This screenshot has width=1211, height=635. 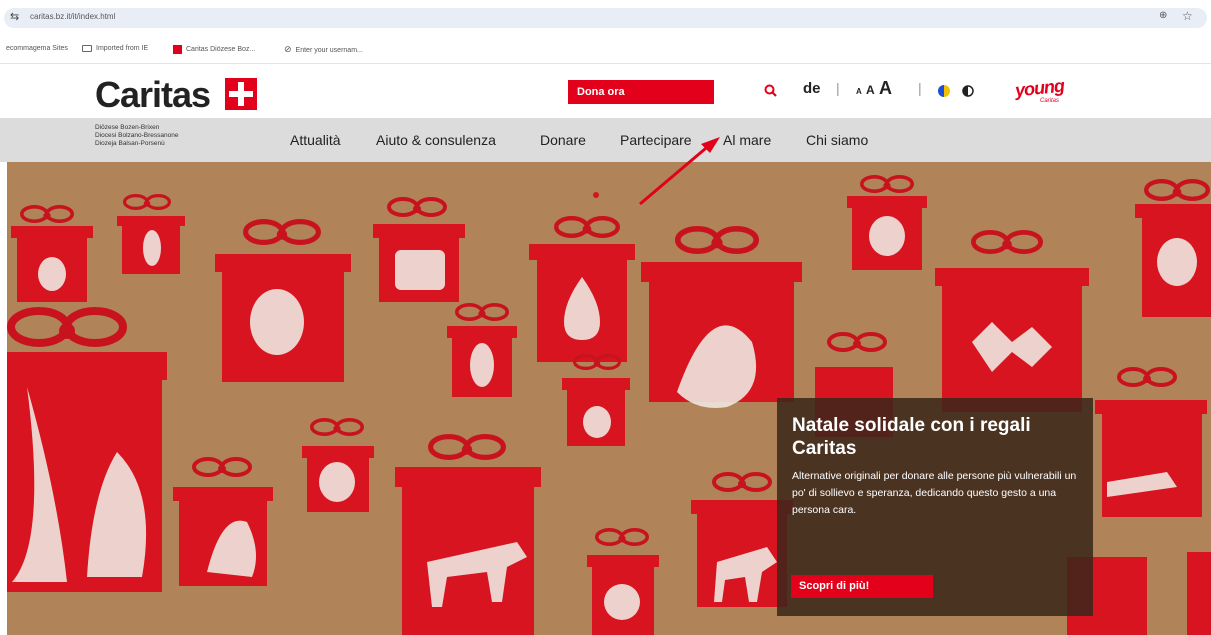 I want to click on zoom-icon: ⊕, so click(x=1163, y=15).